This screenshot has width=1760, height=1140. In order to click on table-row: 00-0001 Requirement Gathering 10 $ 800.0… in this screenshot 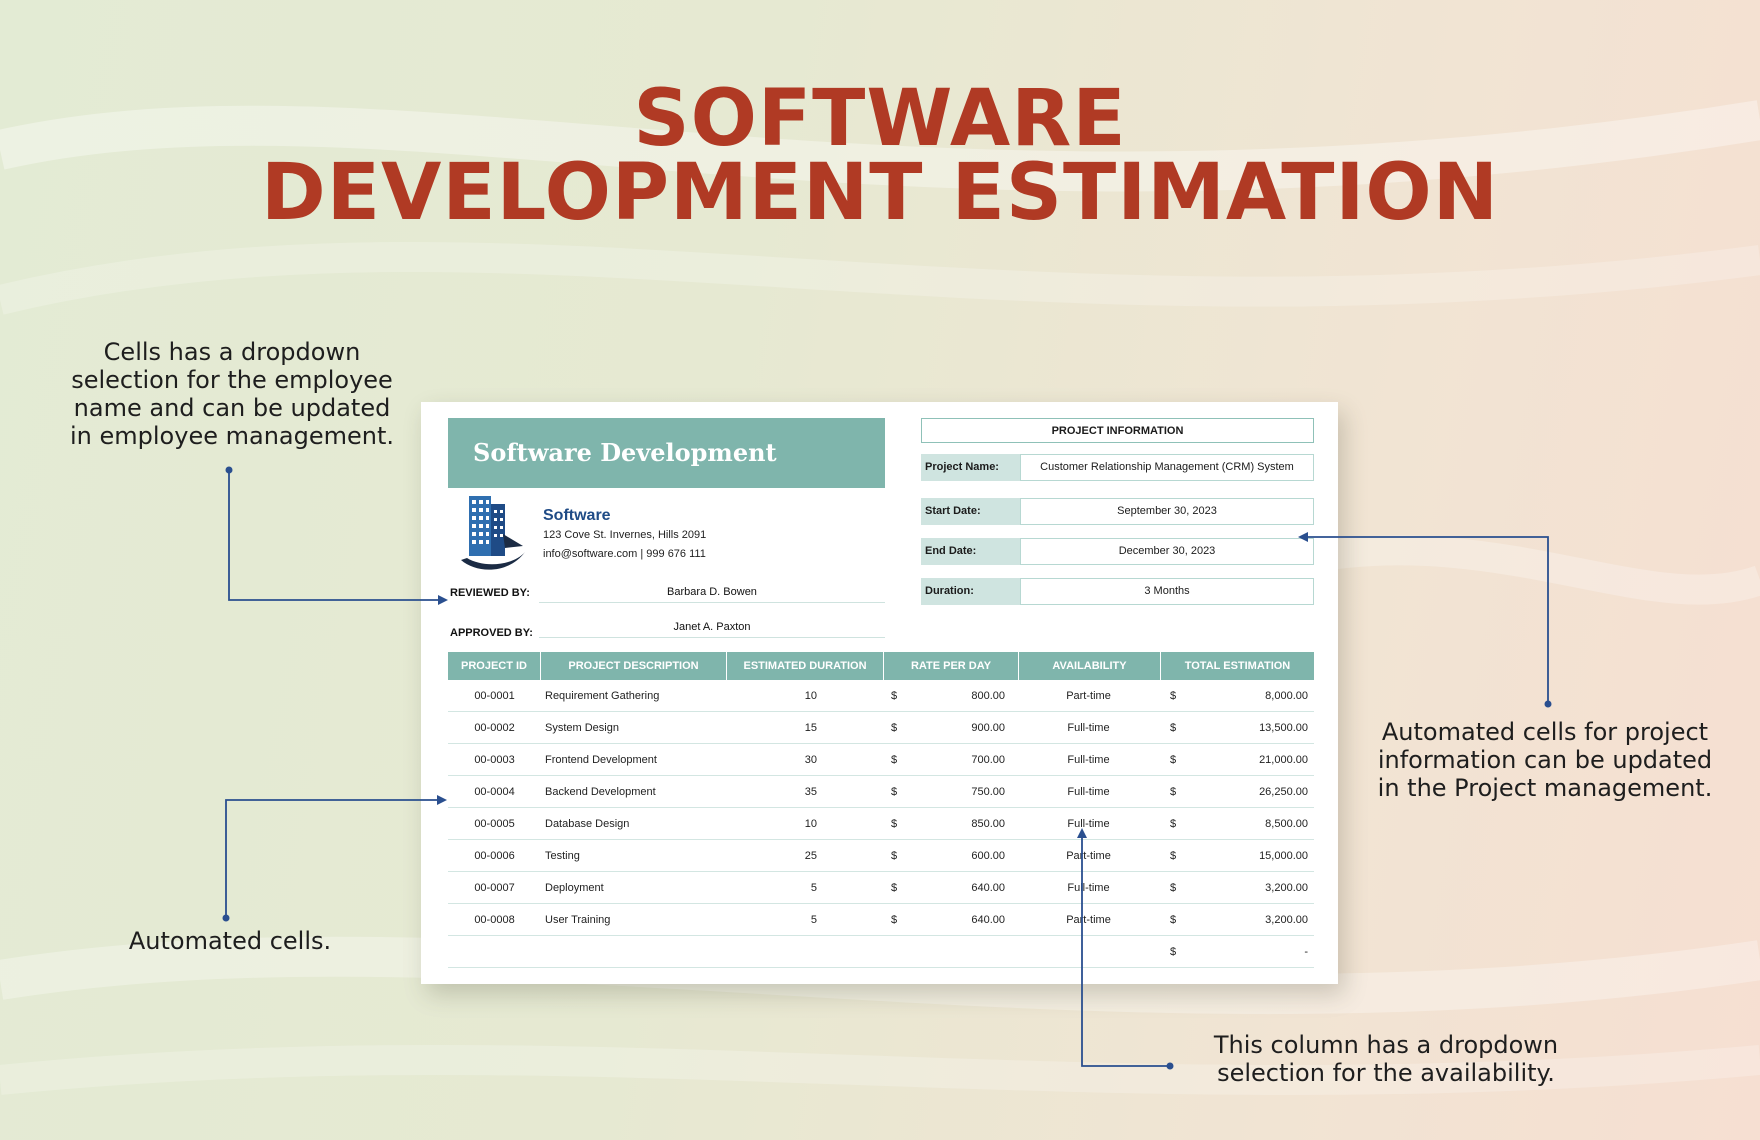, I will do `click(881, 696)`.